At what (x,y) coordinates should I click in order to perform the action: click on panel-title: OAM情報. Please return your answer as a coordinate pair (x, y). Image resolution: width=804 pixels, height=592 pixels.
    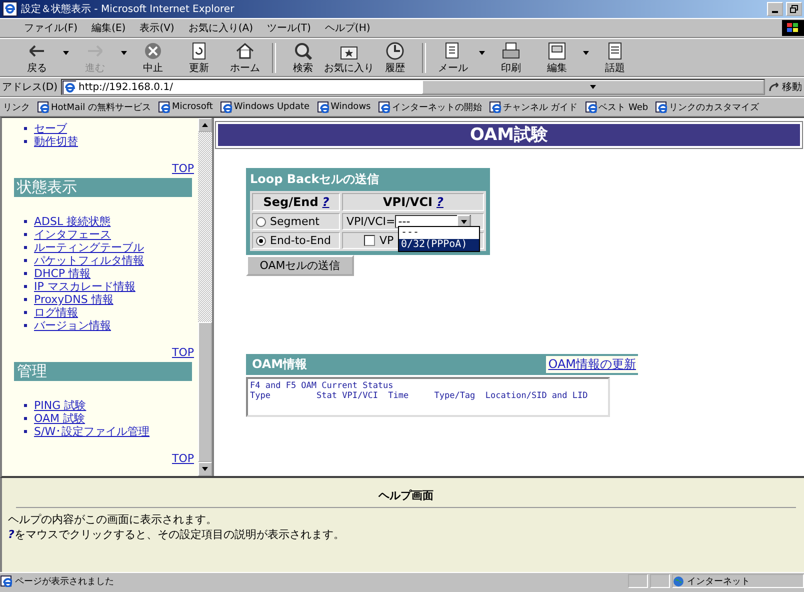
    Looking at the image, I should click on (280, 365).